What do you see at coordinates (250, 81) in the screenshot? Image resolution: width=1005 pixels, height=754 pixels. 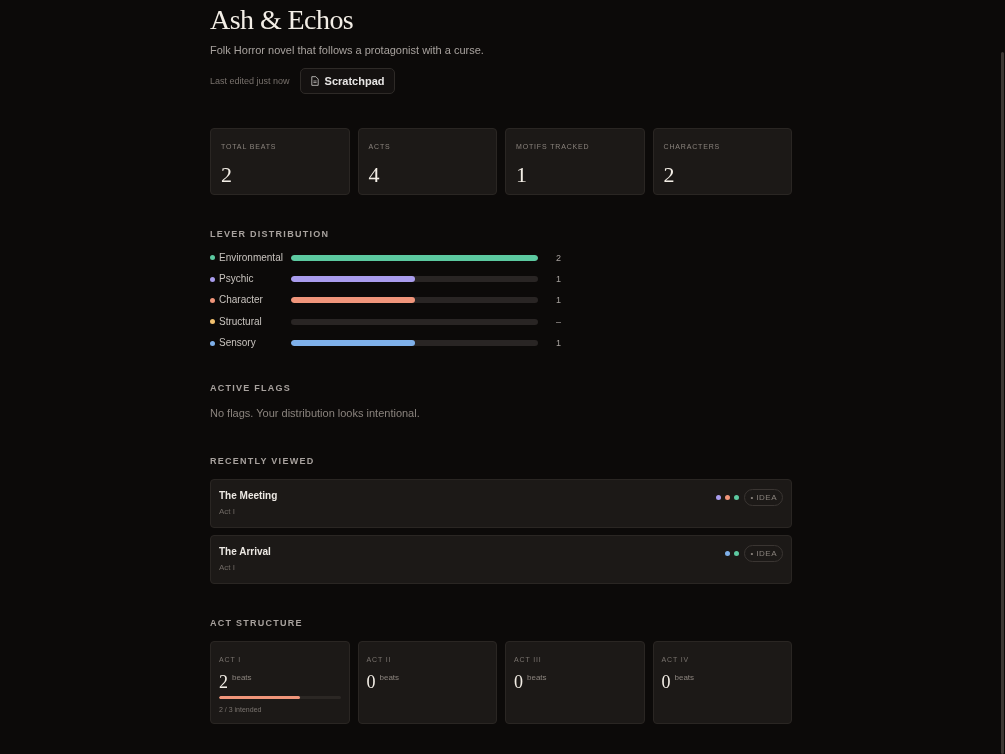 I see `last-edited-text: Last edited just now` at bounding box center [250, 81].